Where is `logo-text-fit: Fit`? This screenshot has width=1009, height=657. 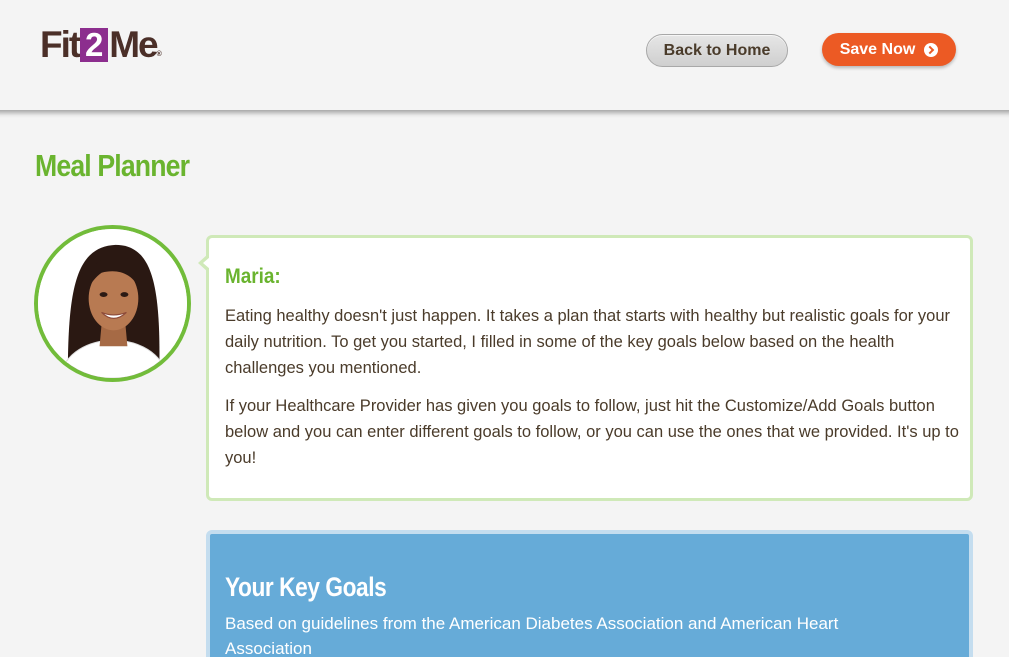 logo-text-fit: Fit is located at coordinates (60, 44).